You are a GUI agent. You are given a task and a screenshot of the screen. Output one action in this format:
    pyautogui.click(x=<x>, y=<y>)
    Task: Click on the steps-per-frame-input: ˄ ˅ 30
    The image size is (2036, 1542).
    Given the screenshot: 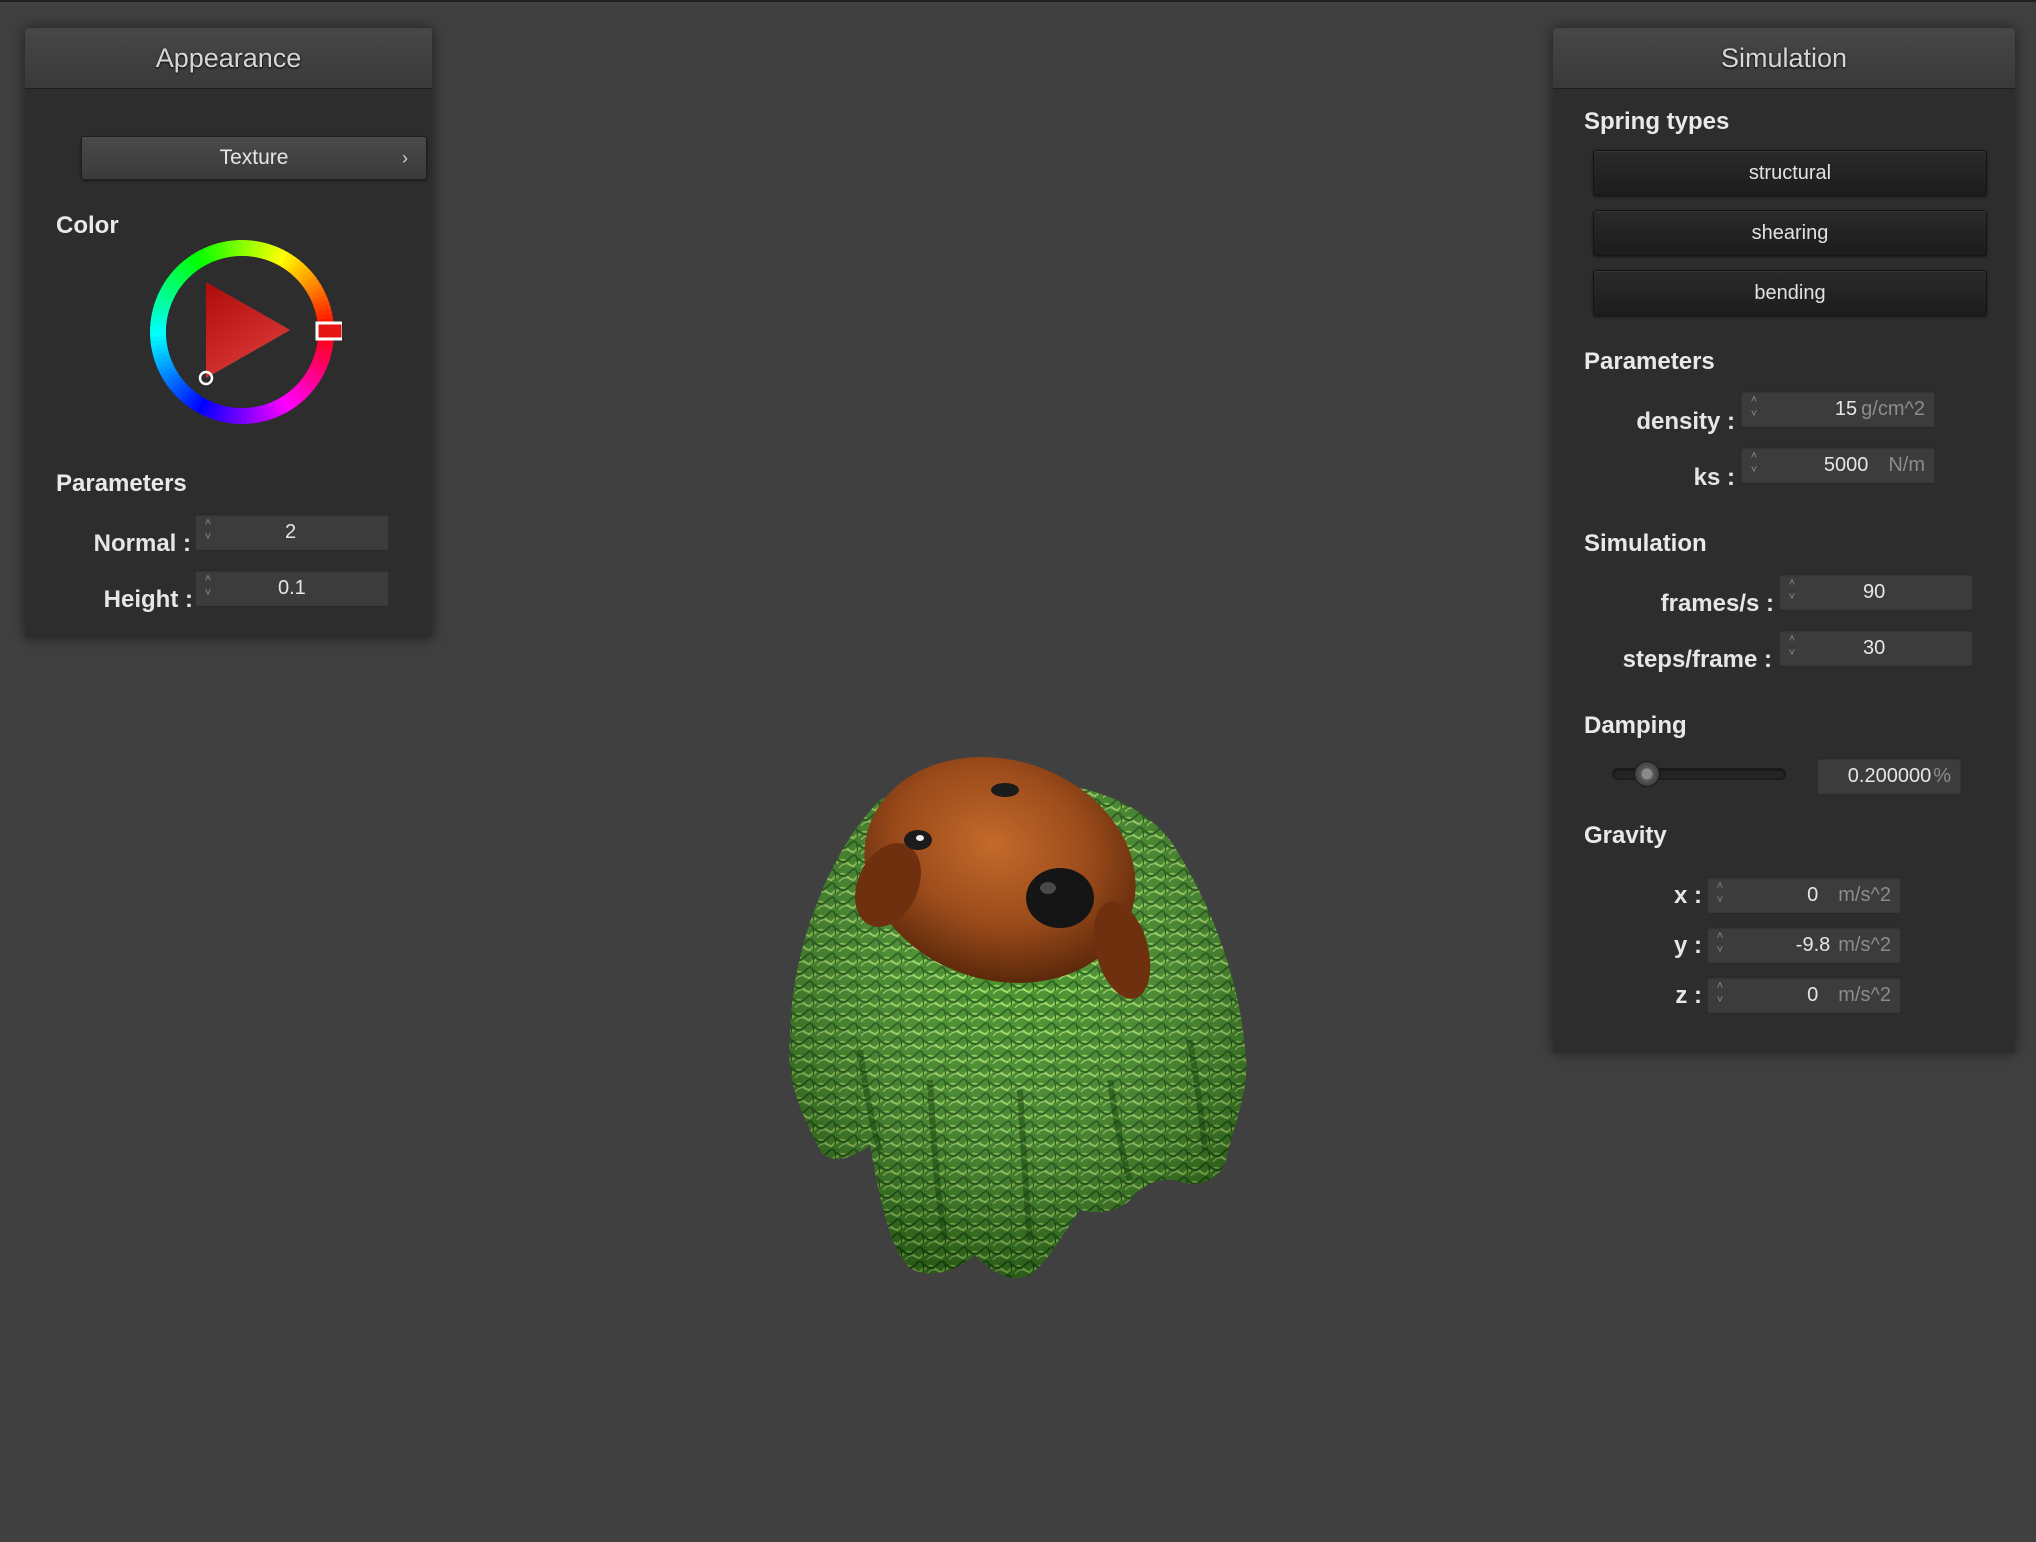 What is the action you would take?
    pyautogui.click(x=1876, y=648)
    